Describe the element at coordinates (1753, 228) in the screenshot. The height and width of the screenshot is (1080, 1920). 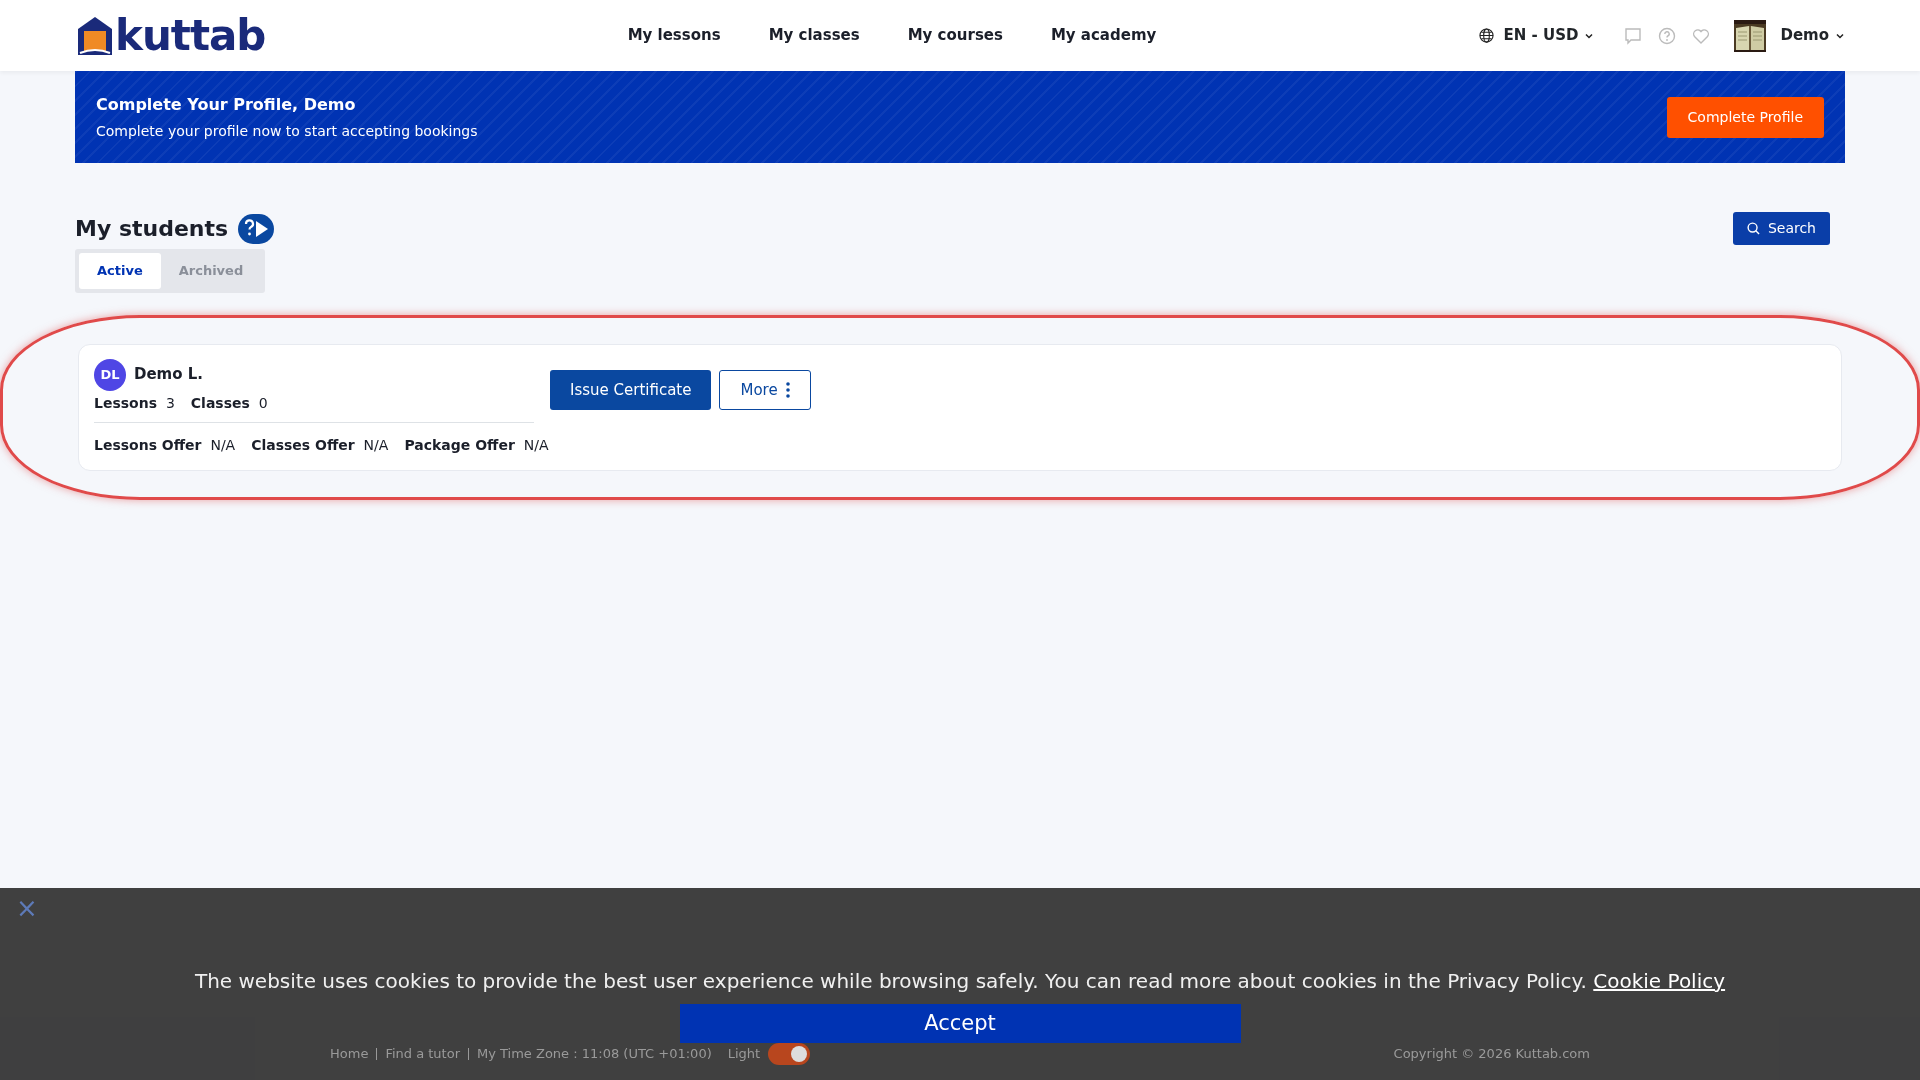
I see `search-icon` at that location.